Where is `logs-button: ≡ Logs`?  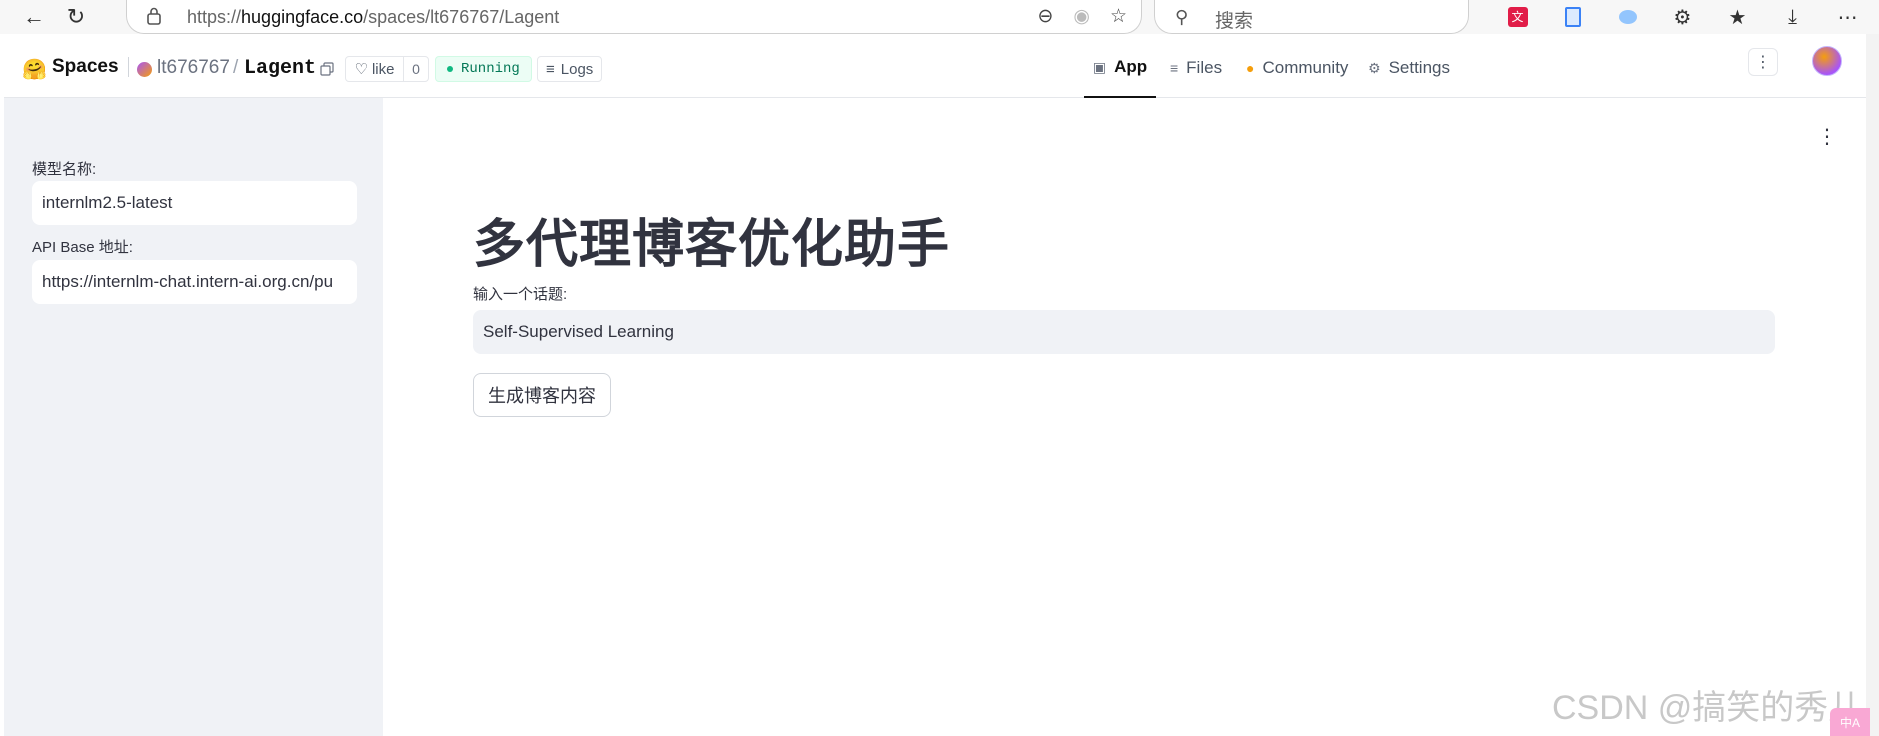 logs-button: ≡ Logs is located at coordinates (570, 69).